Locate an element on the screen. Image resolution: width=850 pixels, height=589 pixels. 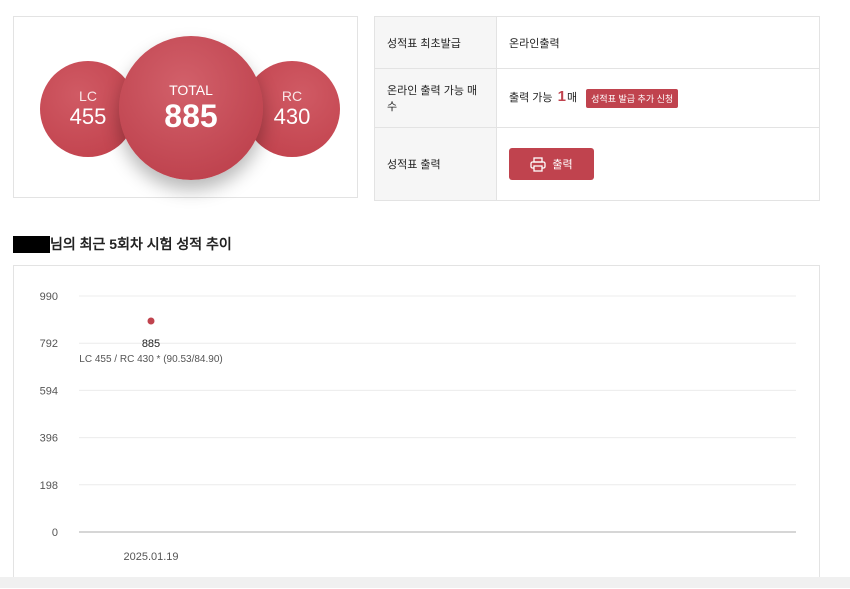
print-count-label: 온라인 출력 가능 매수 is located at coordinates (435, 98).